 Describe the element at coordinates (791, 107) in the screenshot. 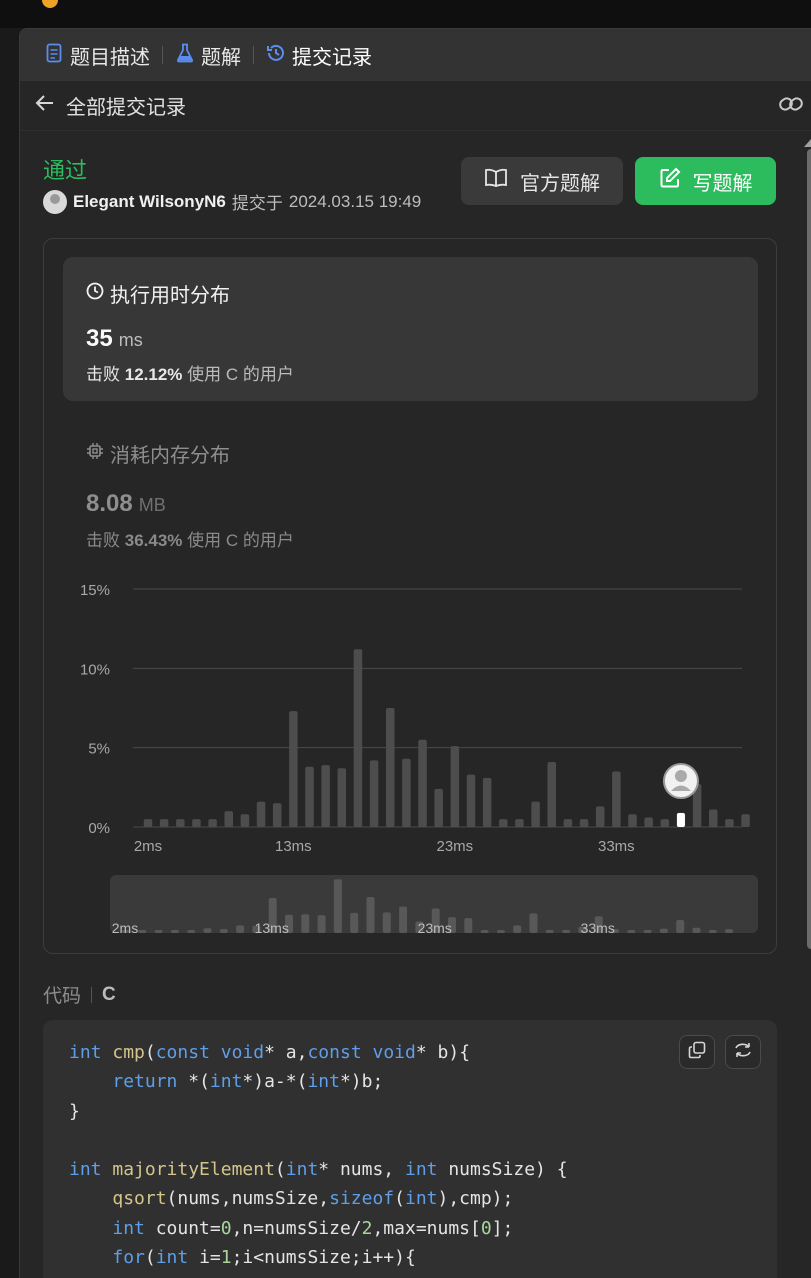

I see `link-icon` at that location.